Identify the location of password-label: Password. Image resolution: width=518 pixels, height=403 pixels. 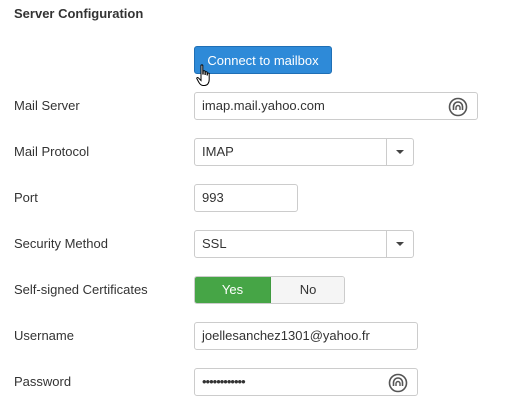
(43, 381).